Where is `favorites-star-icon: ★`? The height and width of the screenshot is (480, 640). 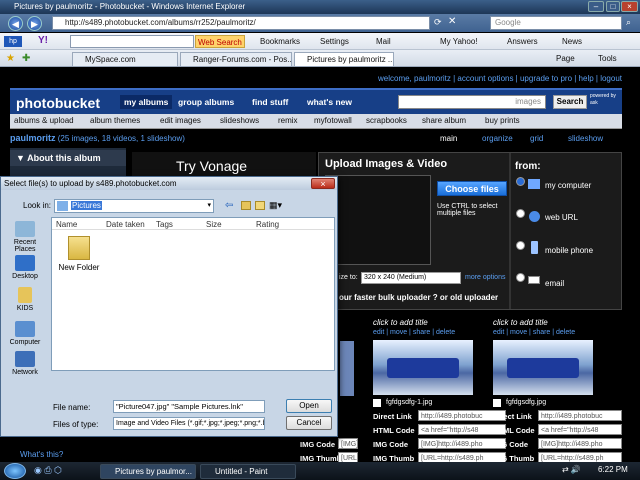
favorites-star-icon: ★ is located at coordinates (10, 58).